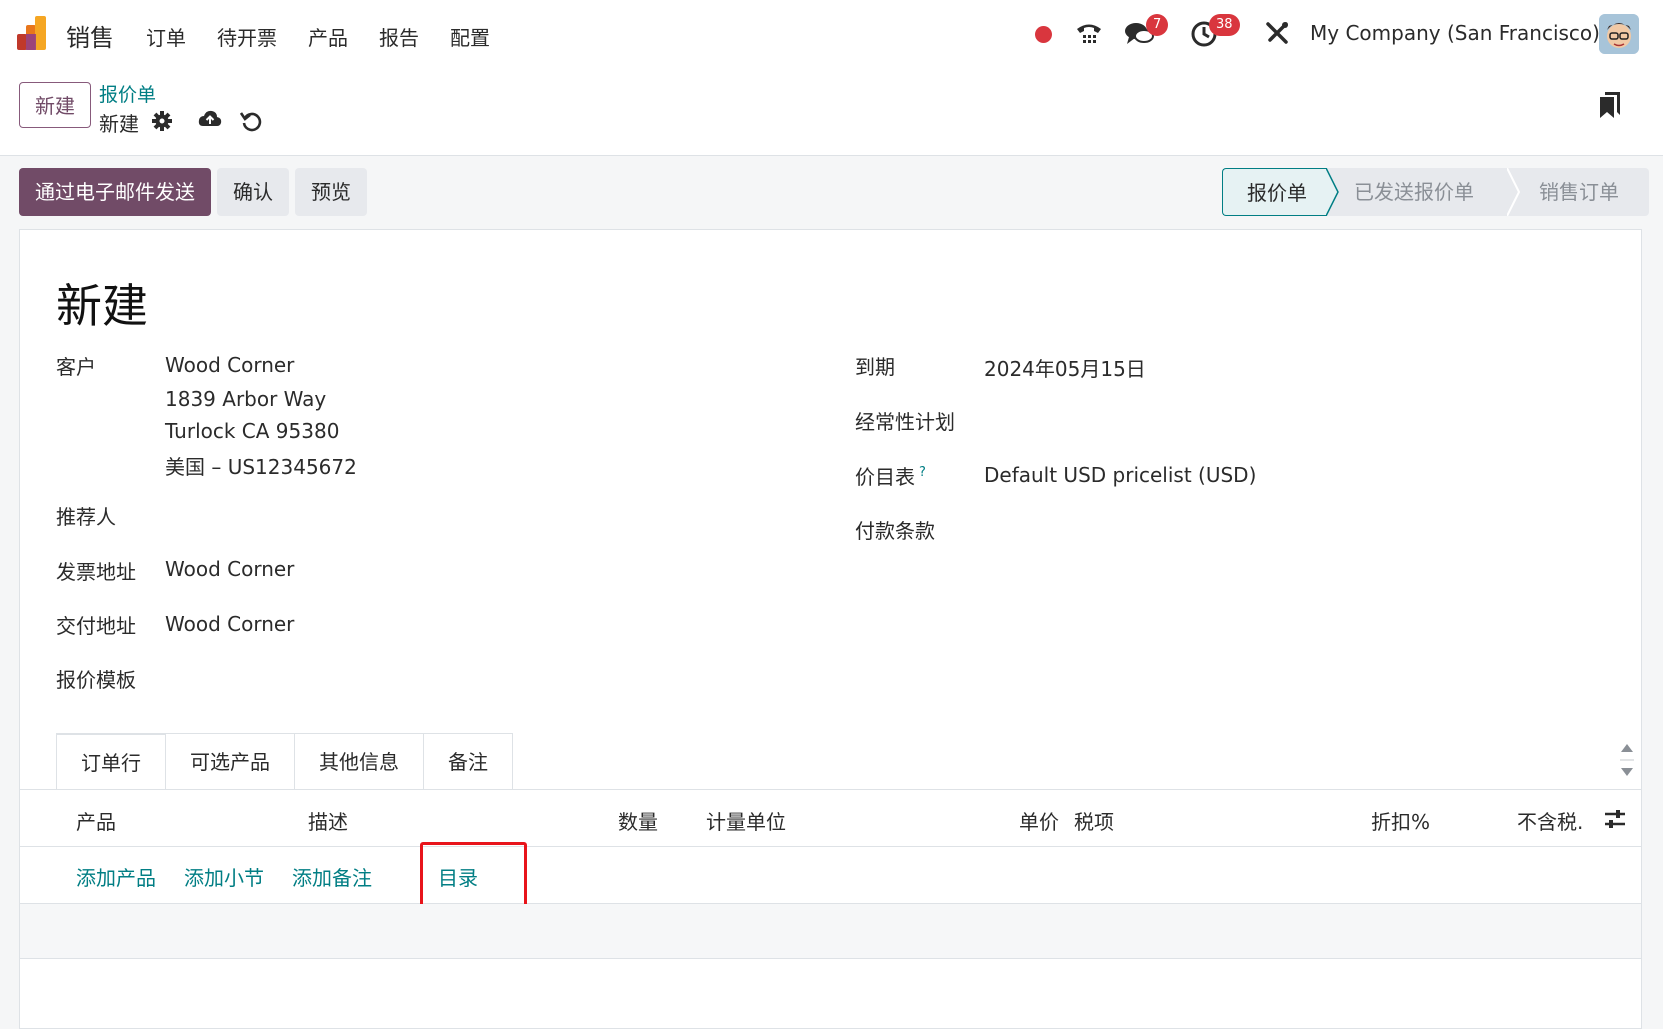 Image resolution: width=1663 pixels, height=1029 pixels. Describe the element at coordinates (1094, 820) in the screenshot. I see `col-taxes: 税项` at that location.